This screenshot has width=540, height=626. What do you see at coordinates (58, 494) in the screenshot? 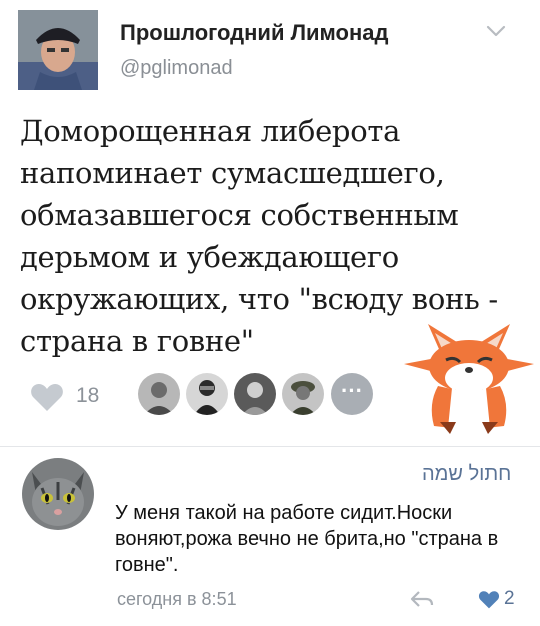
I see `commenter-avatar` at bounding box center [58, 494].